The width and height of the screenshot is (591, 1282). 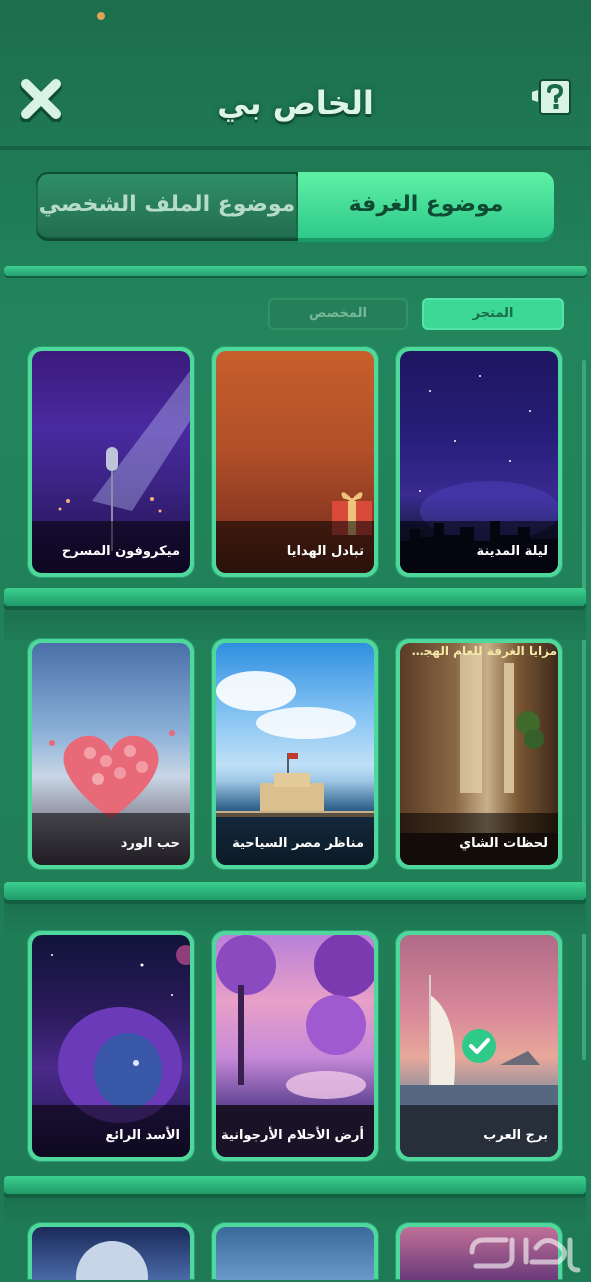 I want to click on theme-name: مناظر مصر السياحية, so click(x=298, y=843).